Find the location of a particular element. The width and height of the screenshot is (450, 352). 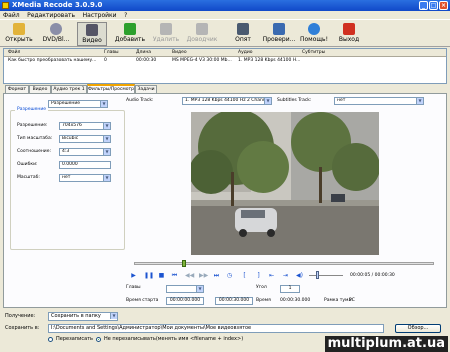

menu-help: ? is located at coordinates (125, 15).